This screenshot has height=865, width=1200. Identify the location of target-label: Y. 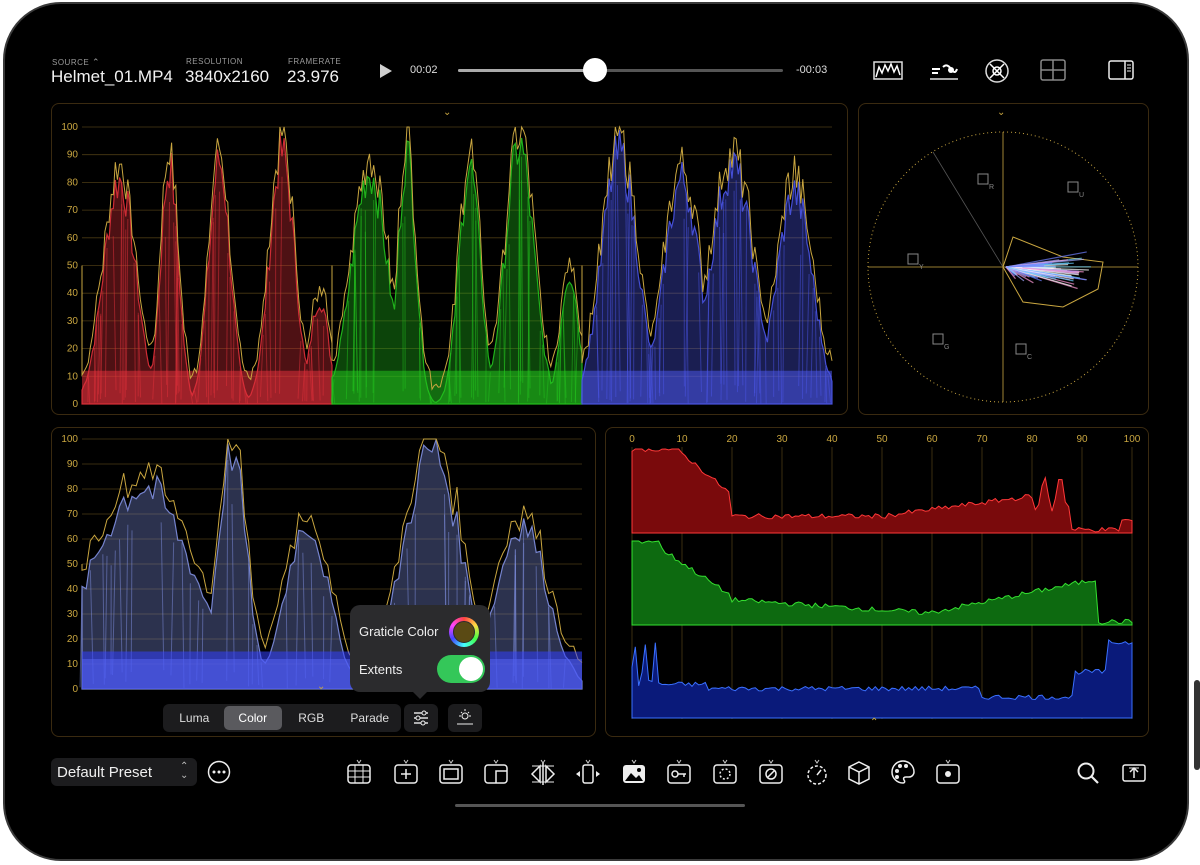
(921, 267).